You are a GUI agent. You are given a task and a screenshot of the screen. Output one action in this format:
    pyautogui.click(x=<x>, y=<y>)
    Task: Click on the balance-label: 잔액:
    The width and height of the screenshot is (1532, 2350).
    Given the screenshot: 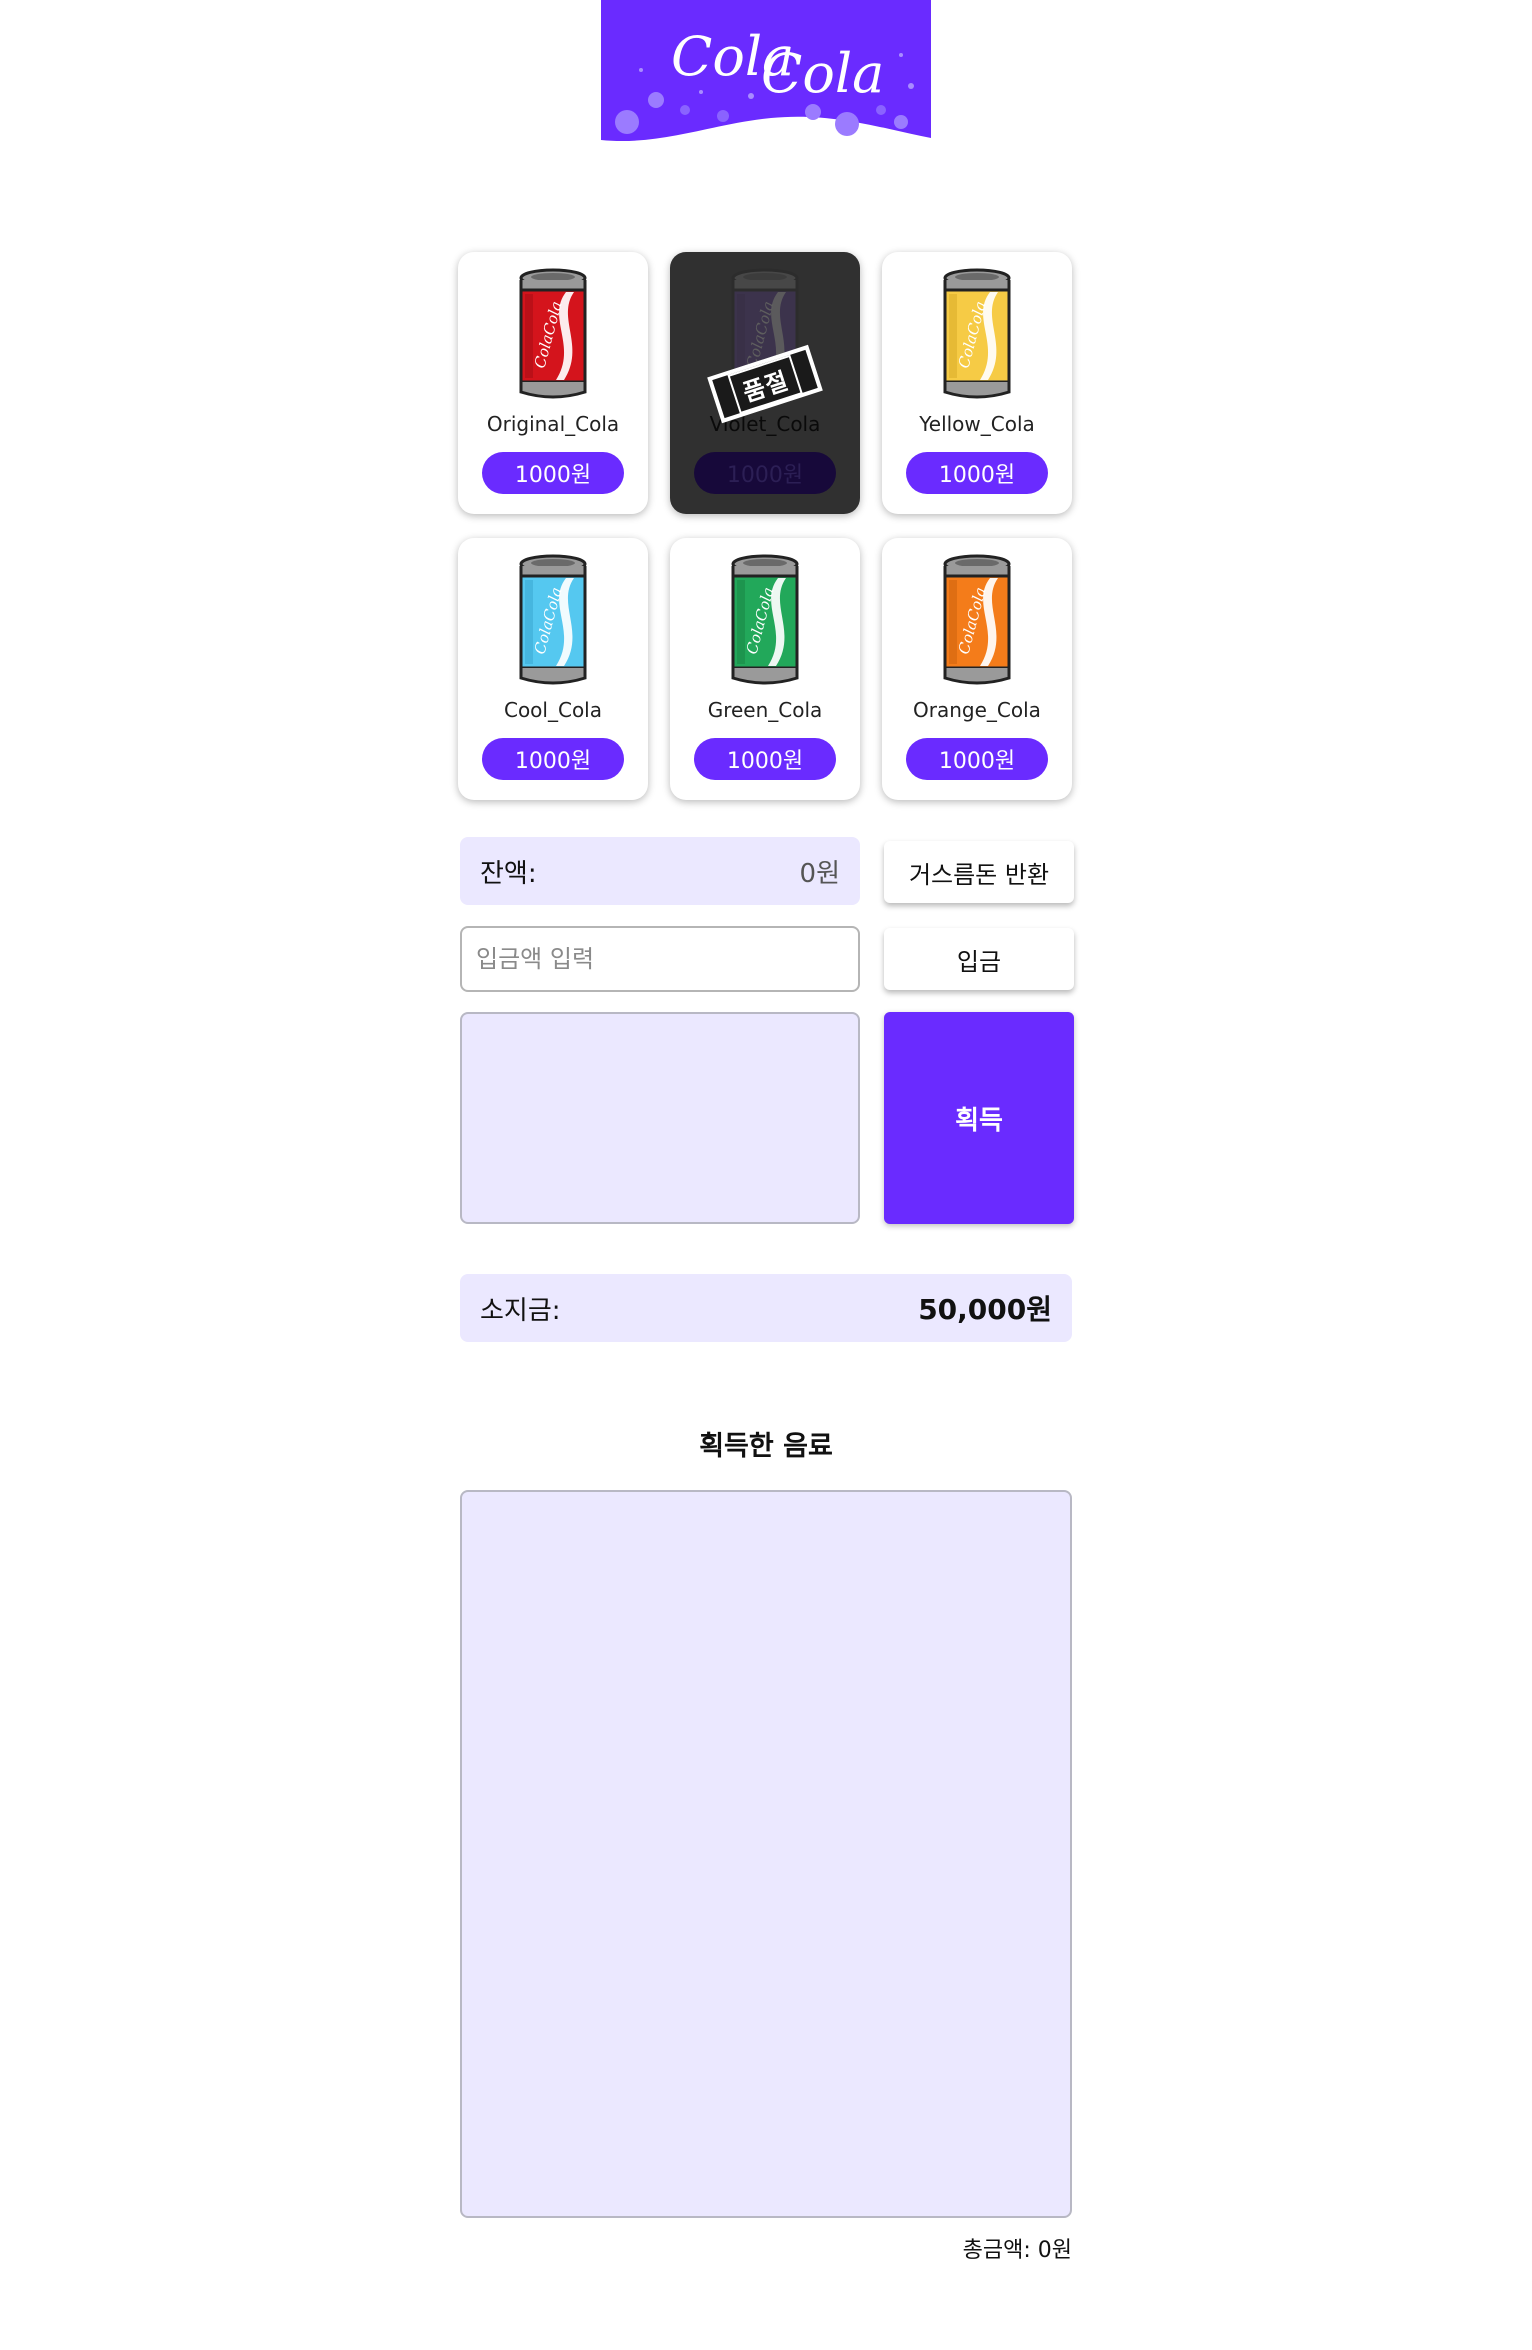 What is the action you would take?
    pyautogui.click(x=508, y=873)
    